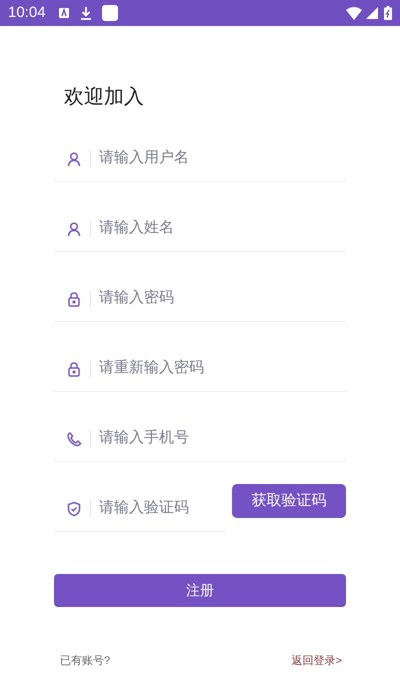  Describe the element at coordinates (86, 13) in the screenshot. I see `download-icon` at that location.